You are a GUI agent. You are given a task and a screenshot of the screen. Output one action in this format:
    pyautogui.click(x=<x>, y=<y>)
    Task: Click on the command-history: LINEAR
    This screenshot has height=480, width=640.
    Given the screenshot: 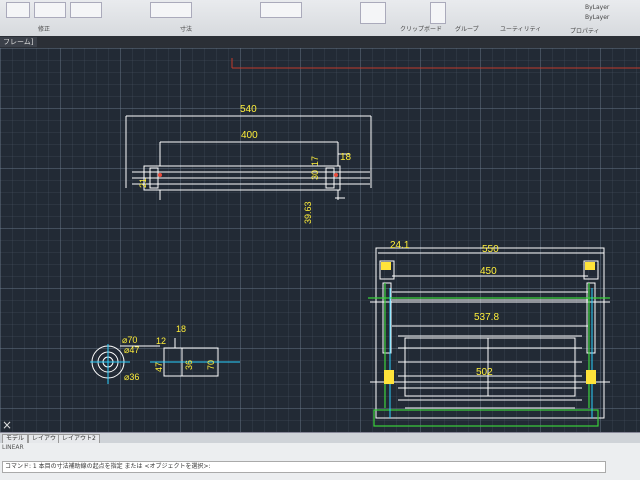 What is the action you would take?
    pyautogui.click(x=13, y=447)
    